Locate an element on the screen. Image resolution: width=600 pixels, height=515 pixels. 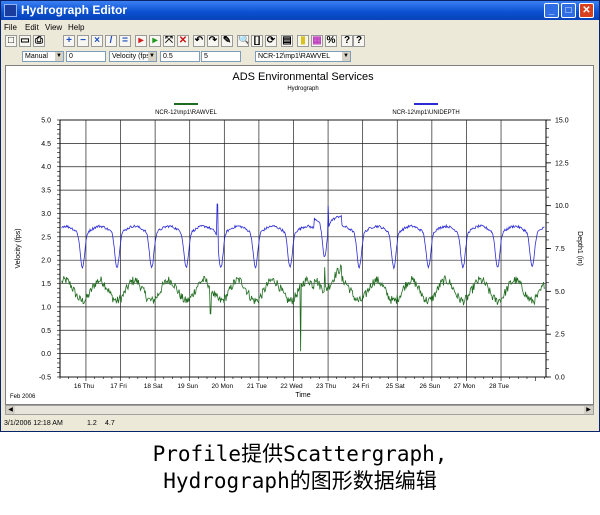
menu-view: View is located at coordinates (53, 27).